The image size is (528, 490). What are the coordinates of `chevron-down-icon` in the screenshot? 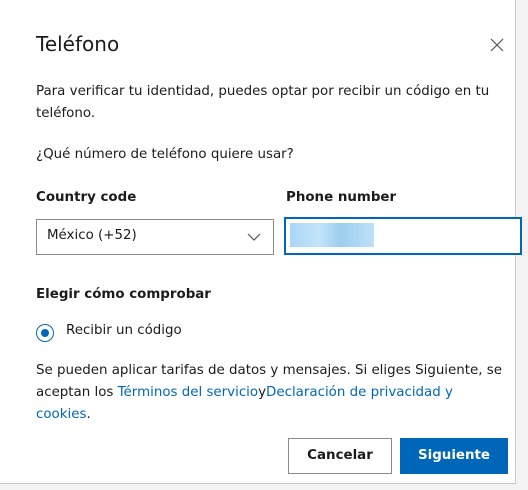 It's located at (254, 237).